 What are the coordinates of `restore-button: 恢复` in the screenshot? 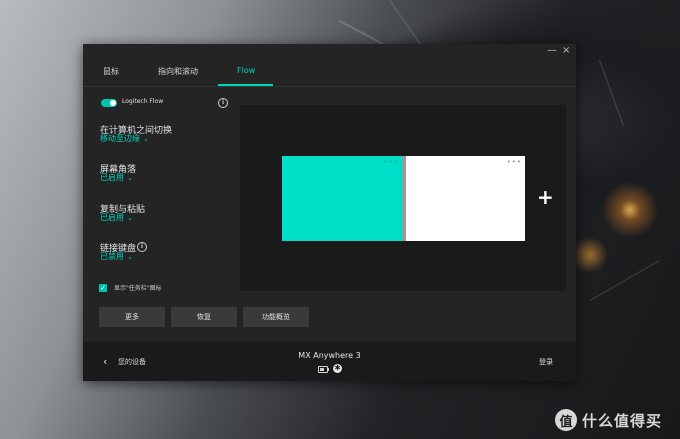 It's located at (204, 317).